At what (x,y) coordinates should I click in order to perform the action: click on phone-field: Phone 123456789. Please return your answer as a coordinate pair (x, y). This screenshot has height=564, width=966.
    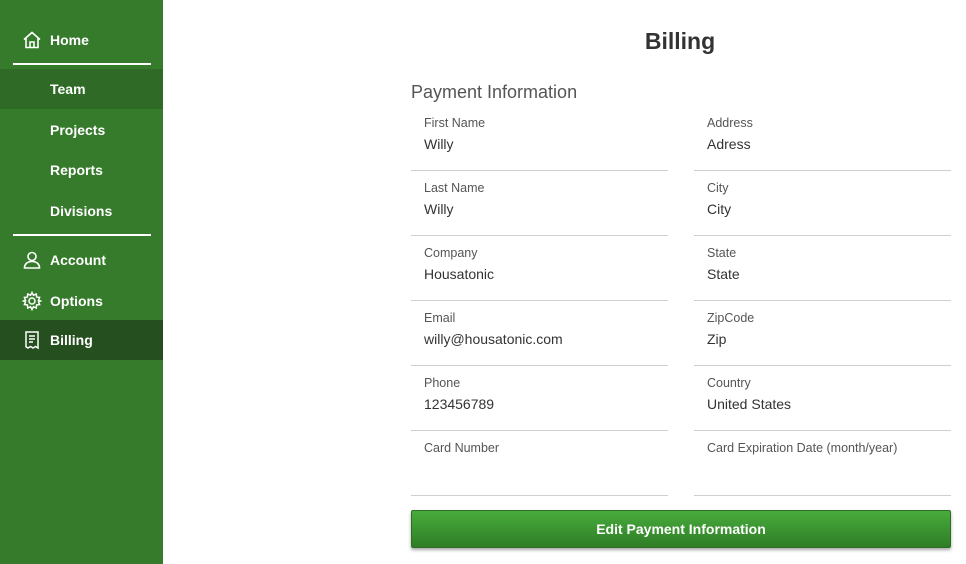
    Looking at the image, I should click on (539, 398).